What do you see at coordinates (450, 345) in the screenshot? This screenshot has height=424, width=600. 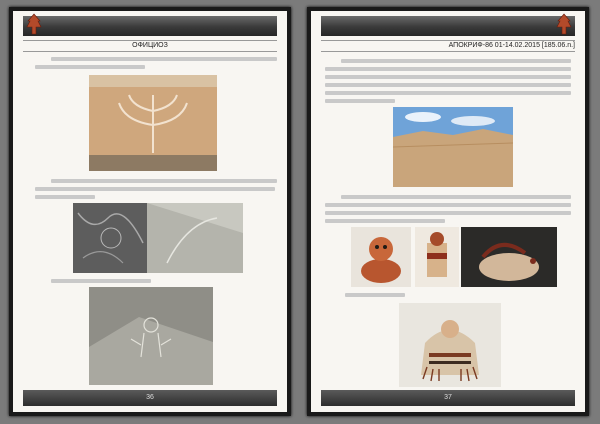 I see `photo-ceramic-figurine` at bounding box center [450, 345].